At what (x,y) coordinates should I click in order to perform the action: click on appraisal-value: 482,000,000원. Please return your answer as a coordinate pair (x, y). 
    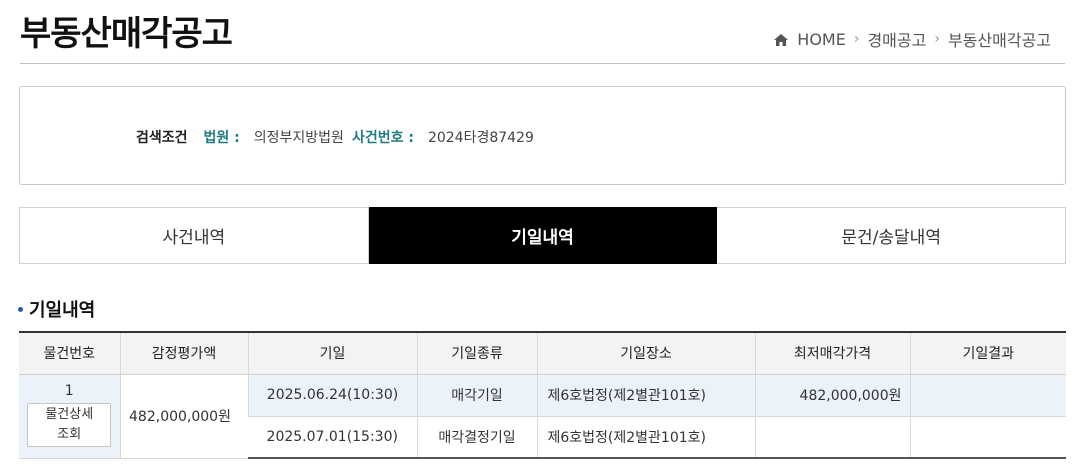
    Looking at the image, I should click on (183, 416).